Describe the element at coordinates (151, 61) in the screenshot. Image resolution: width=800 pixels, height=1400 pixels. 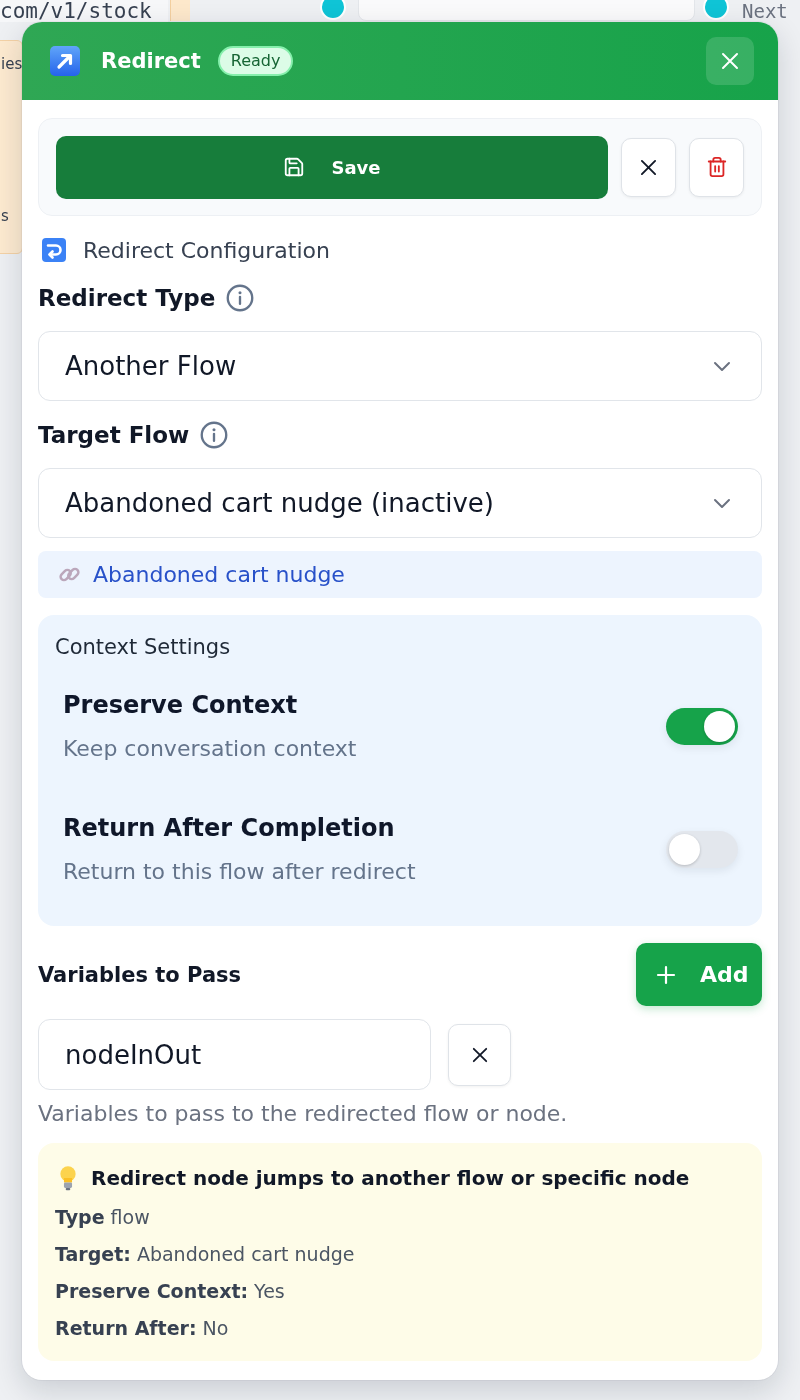
I see `panel-title: Redirect` at that location.